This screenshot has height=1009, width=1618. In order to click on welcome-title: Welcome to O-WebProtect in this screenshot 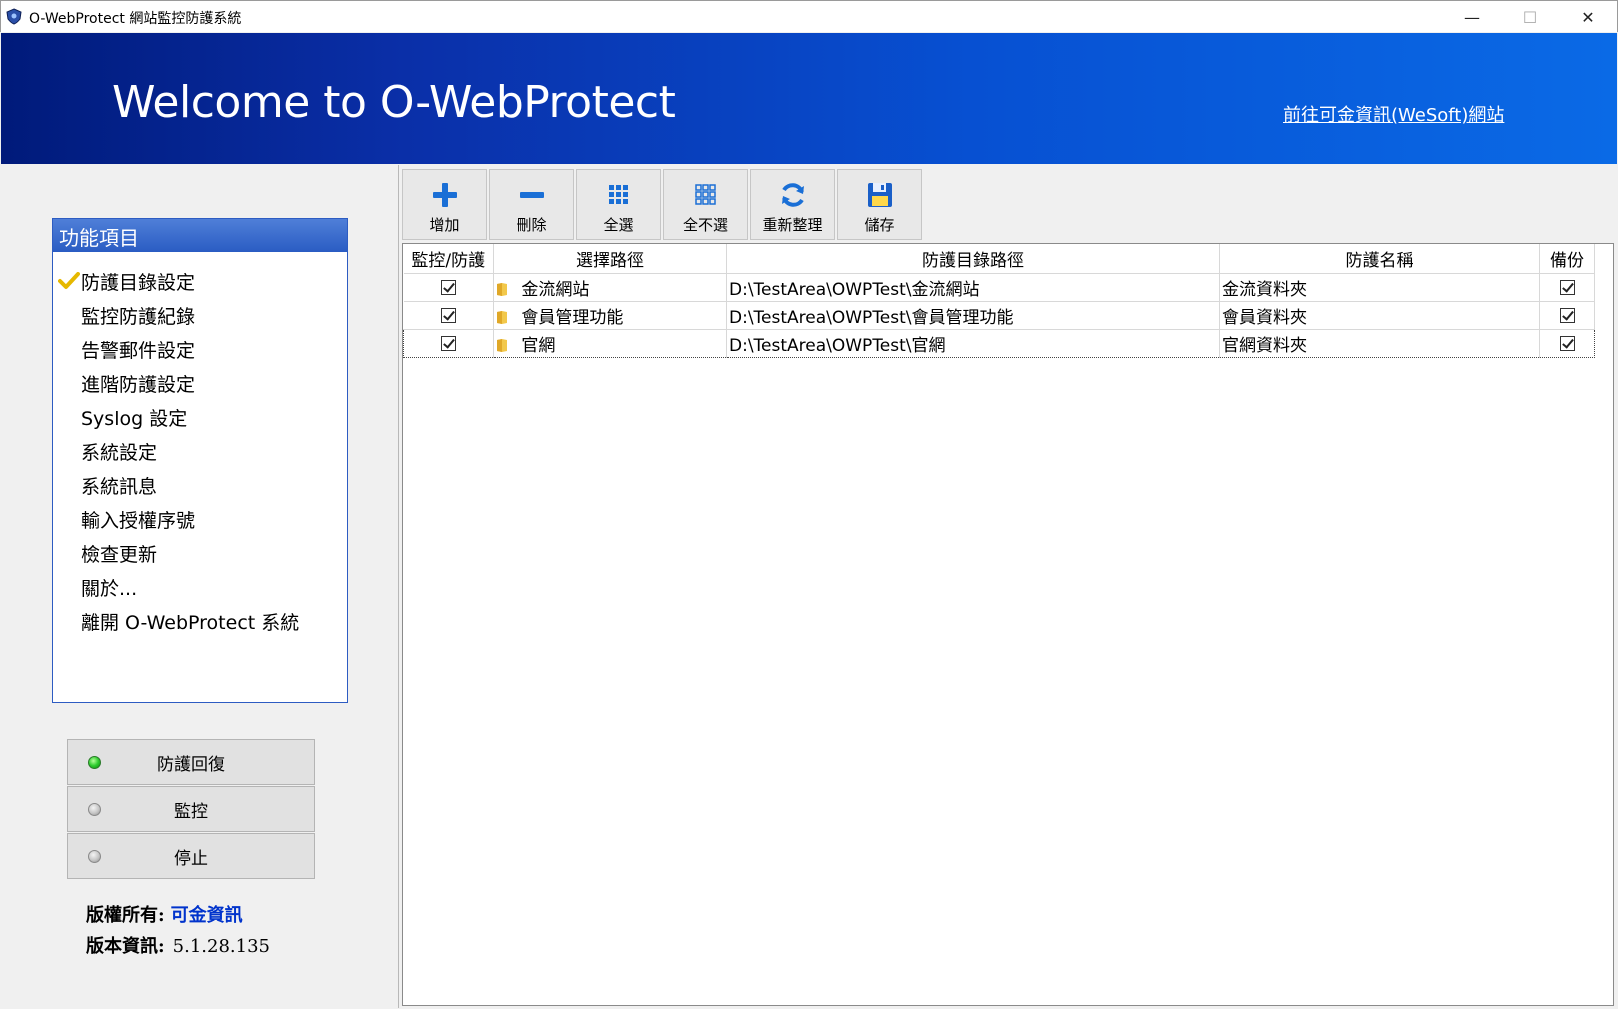, I will do `click(394, 102)`.